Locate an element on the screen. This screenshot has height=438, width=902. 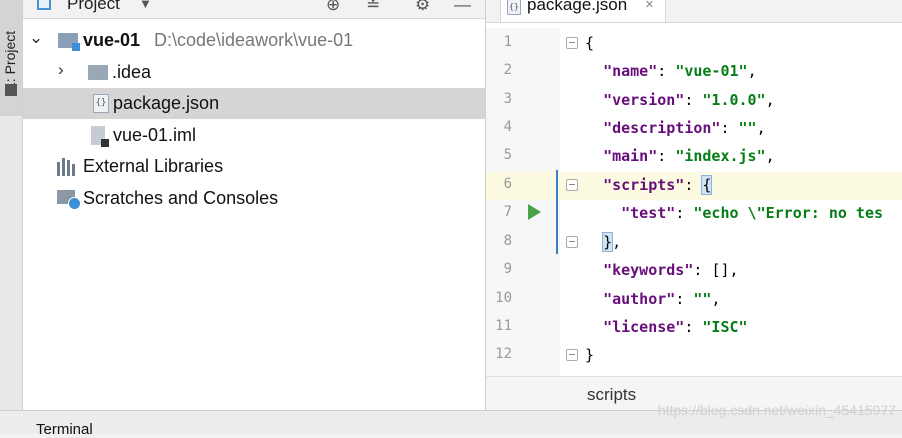
line-number: 8 is located at coordinates (507, 241).